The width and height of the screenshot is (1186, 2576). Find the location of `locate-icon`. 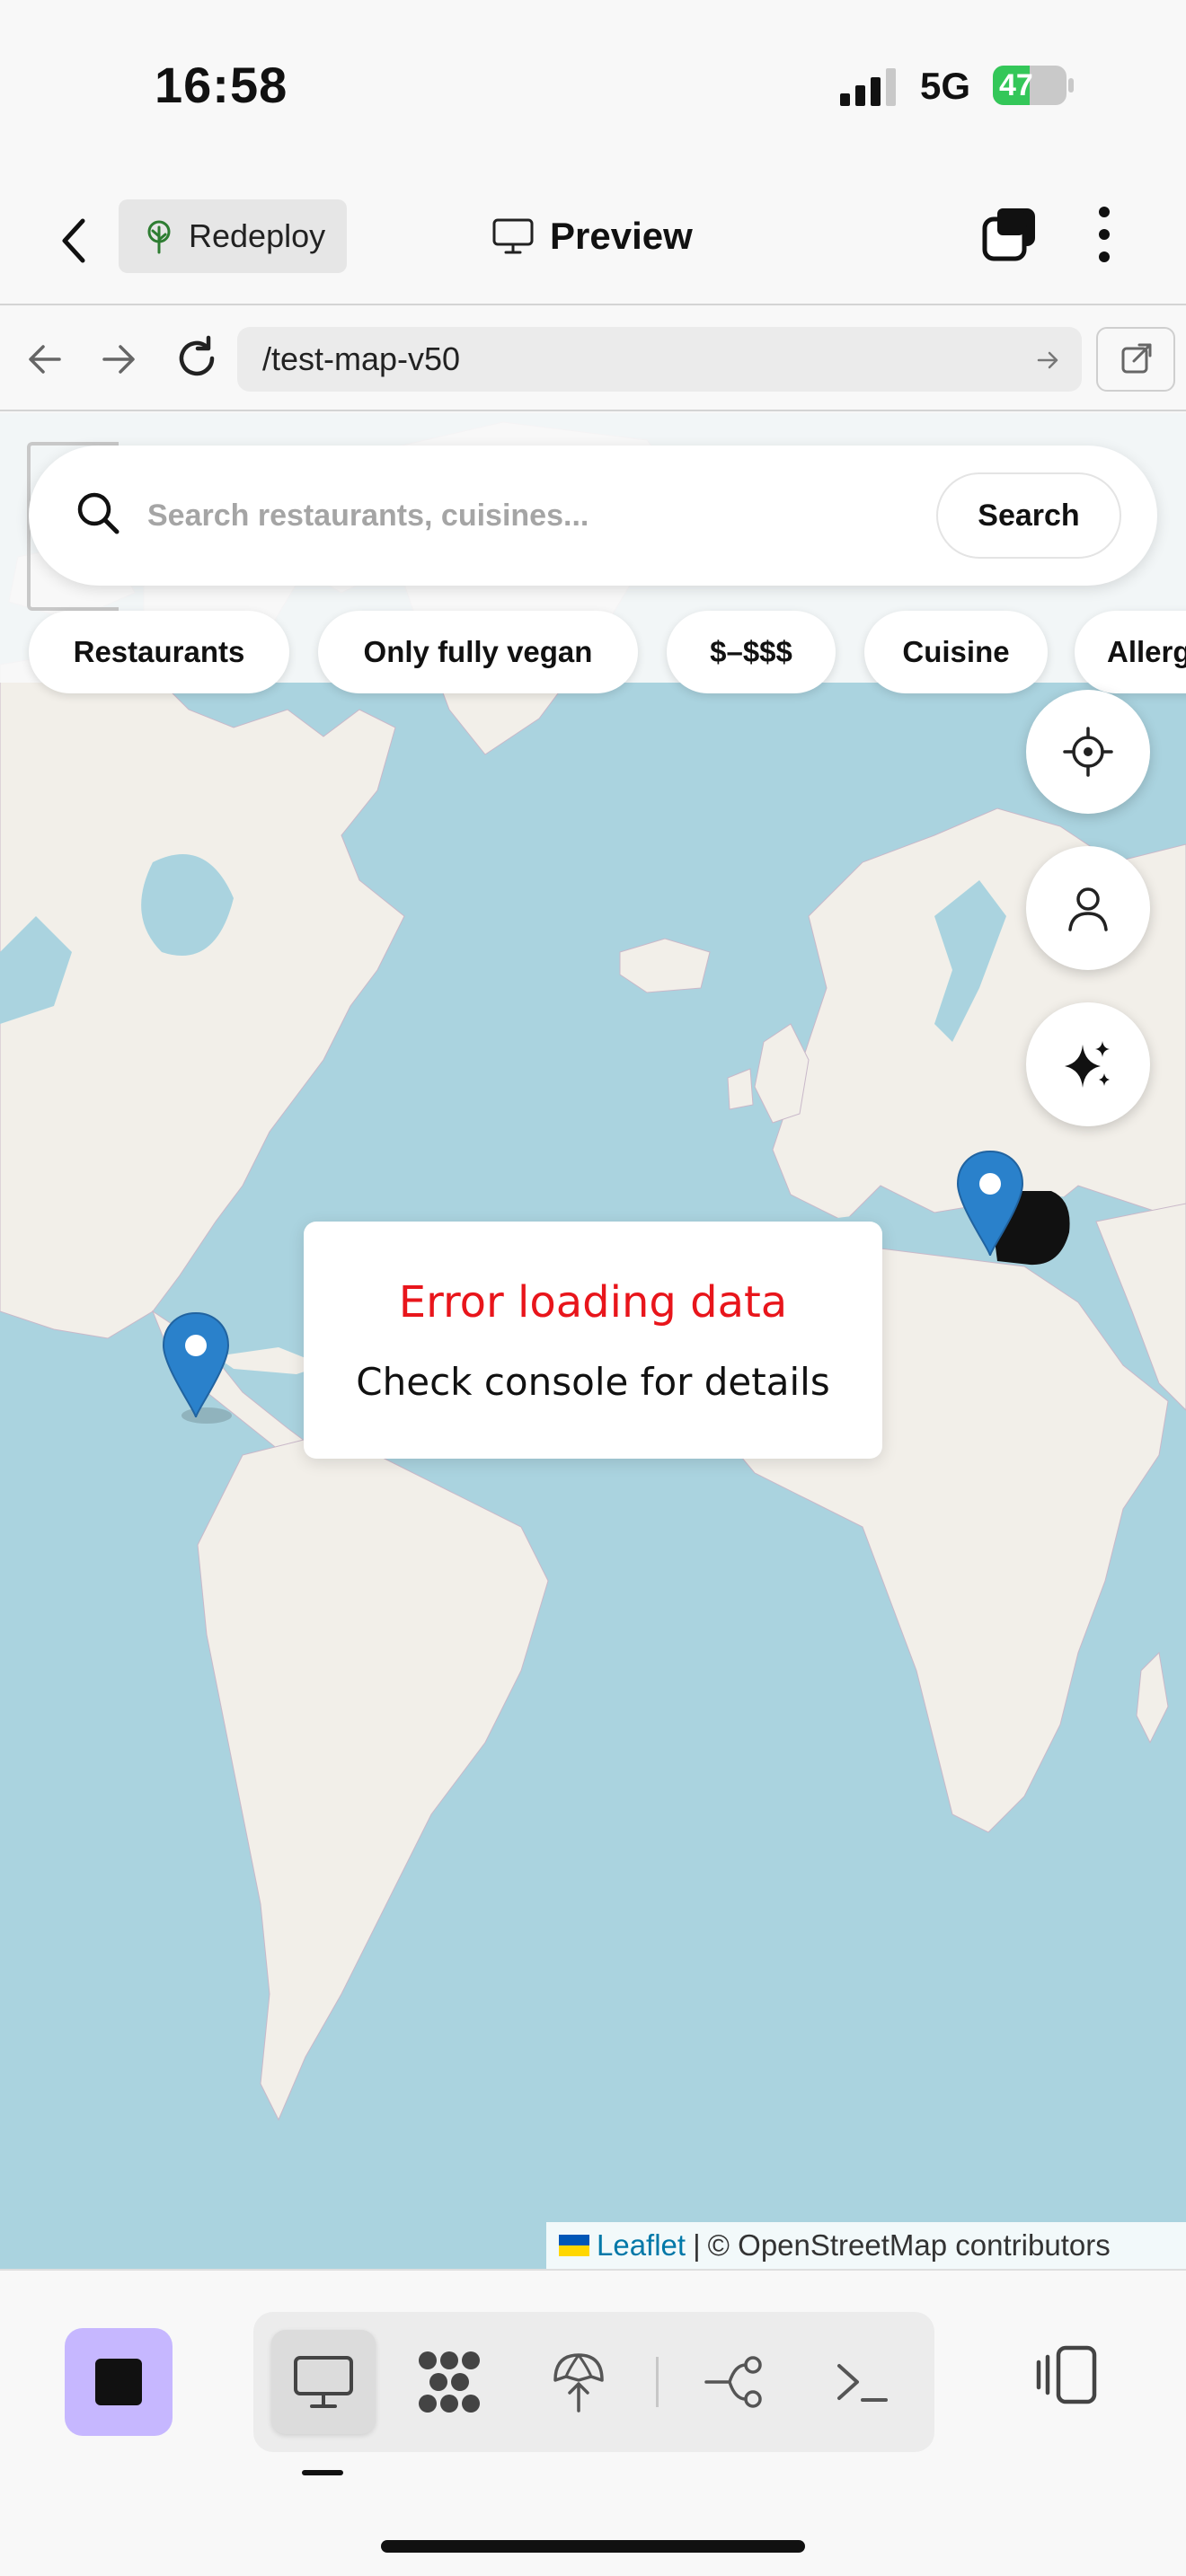

locate-icon is located at coordinates (1088, 752).